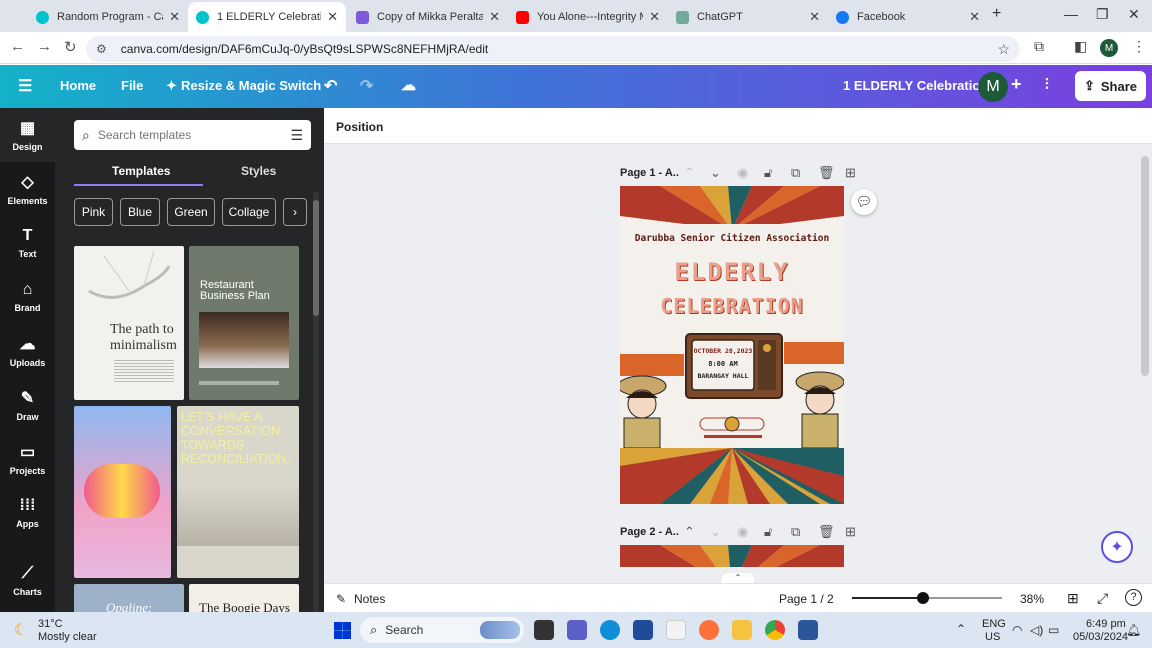 The image size is (1152, 648). I want to click on zoom-slider-thumb, so click(923, 598).